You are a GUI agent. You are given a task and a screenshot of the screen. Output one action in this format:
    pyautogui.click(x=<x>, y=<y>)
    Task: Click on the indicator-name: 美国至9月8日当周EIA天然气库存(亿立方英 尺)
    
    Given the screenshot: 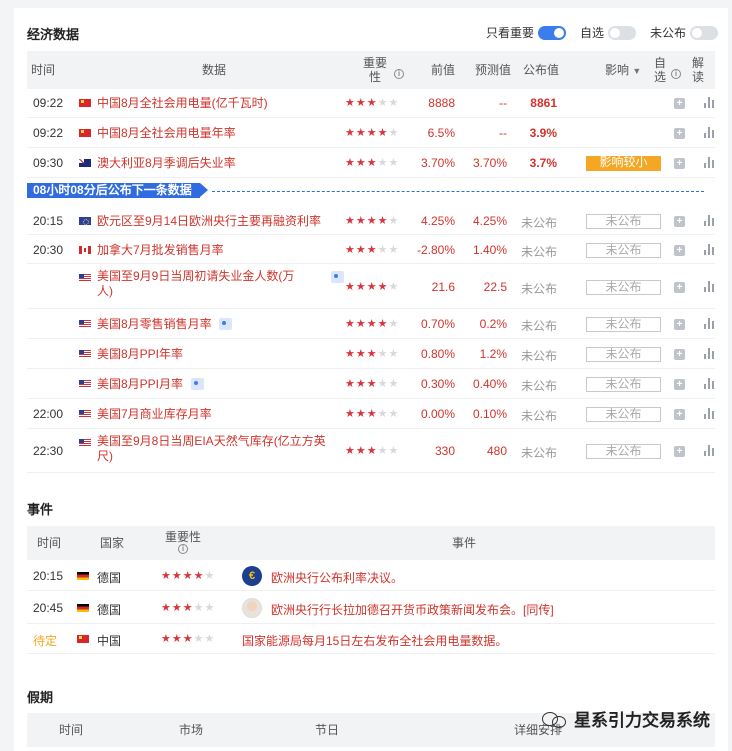 What is the action you would take?
    pyautogui.click(x=222, y=449)
    